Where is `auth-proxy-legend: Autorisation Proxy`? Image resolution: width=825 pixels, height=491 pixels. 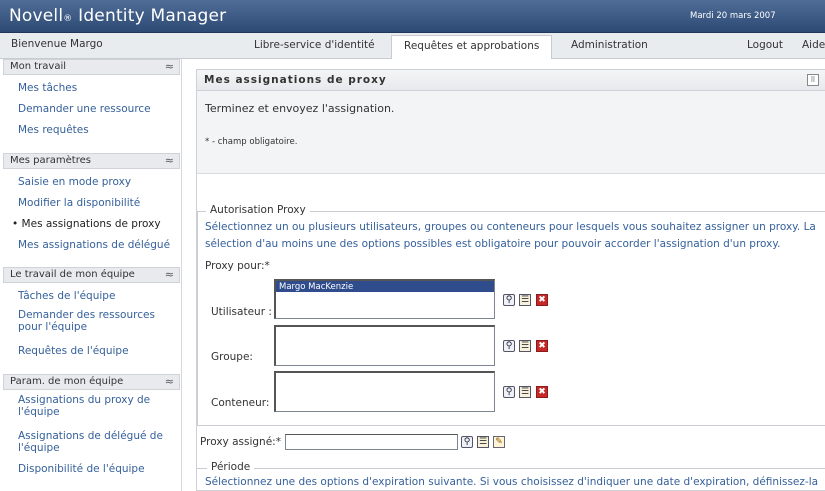
auth-proxy-legend: Autorisation Proxy is located at coordinates (258, 210).